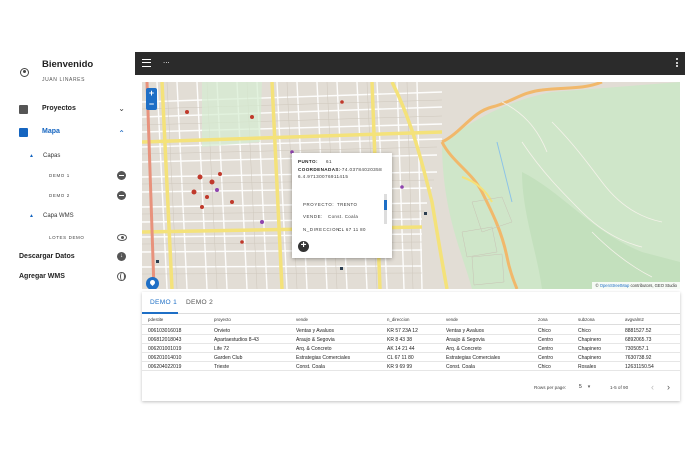 The width and height of the screenshot is (690, 460). I want to click on zoom-control: + −, so click(151, 99).